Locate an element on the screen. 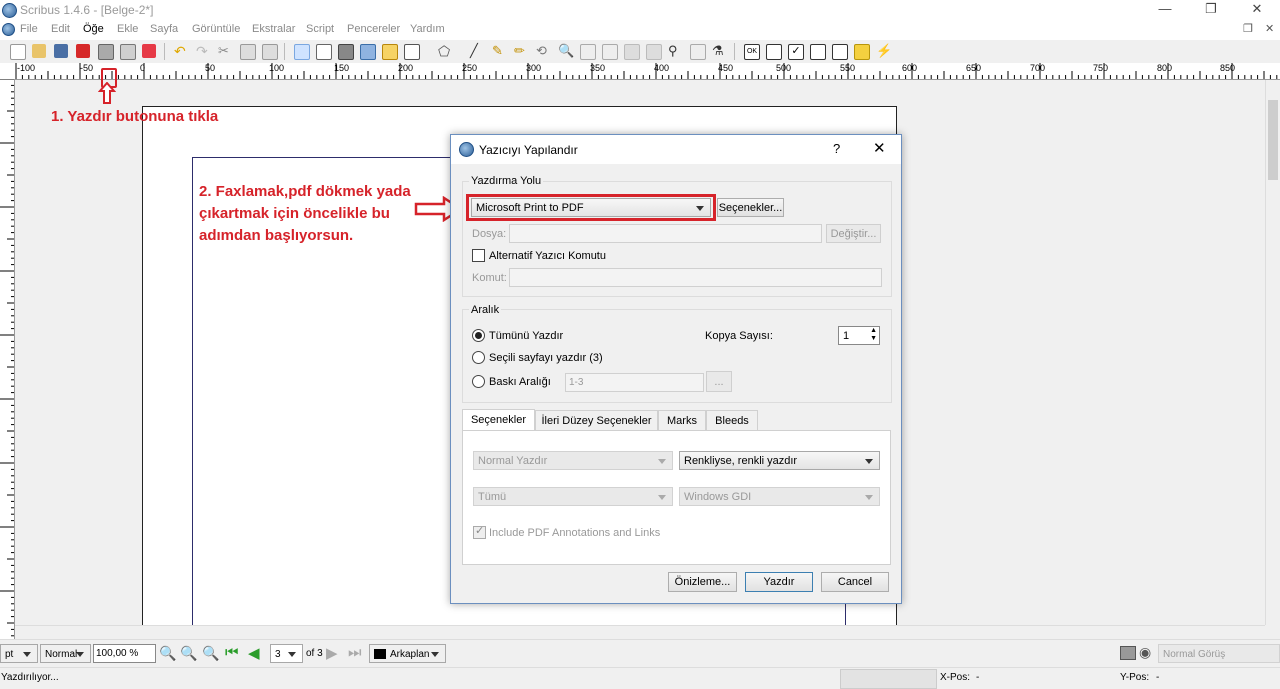 The width and height of the screenshot is (1280, 689). vertical-scroll-thumb is located at coordinates (1273, 140).